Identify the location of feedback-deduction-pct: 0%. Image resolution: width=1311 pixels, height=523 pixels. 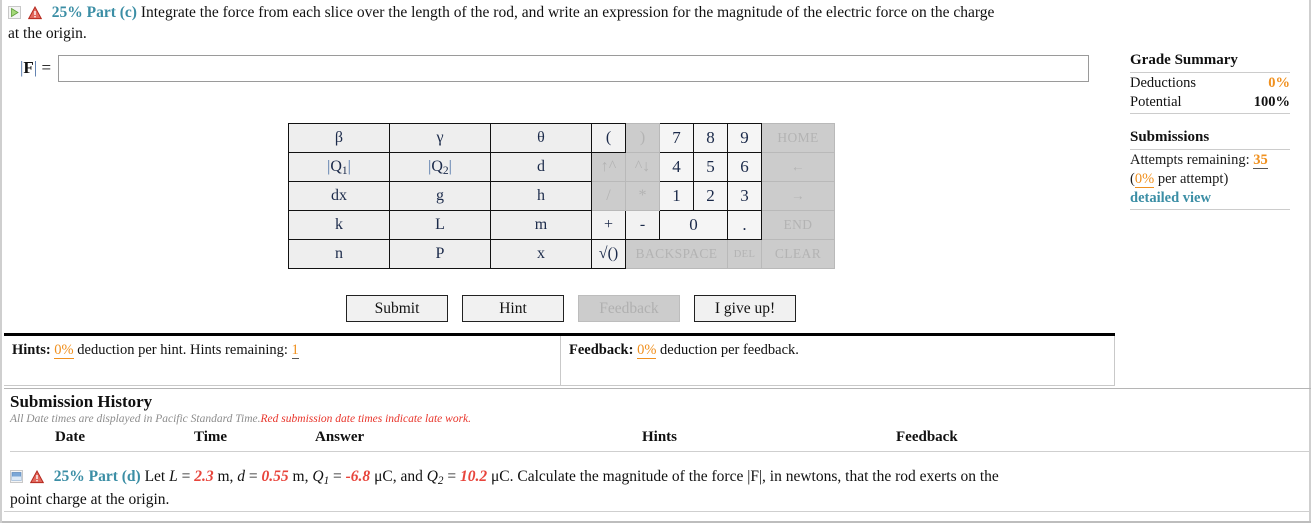
(647, 350).